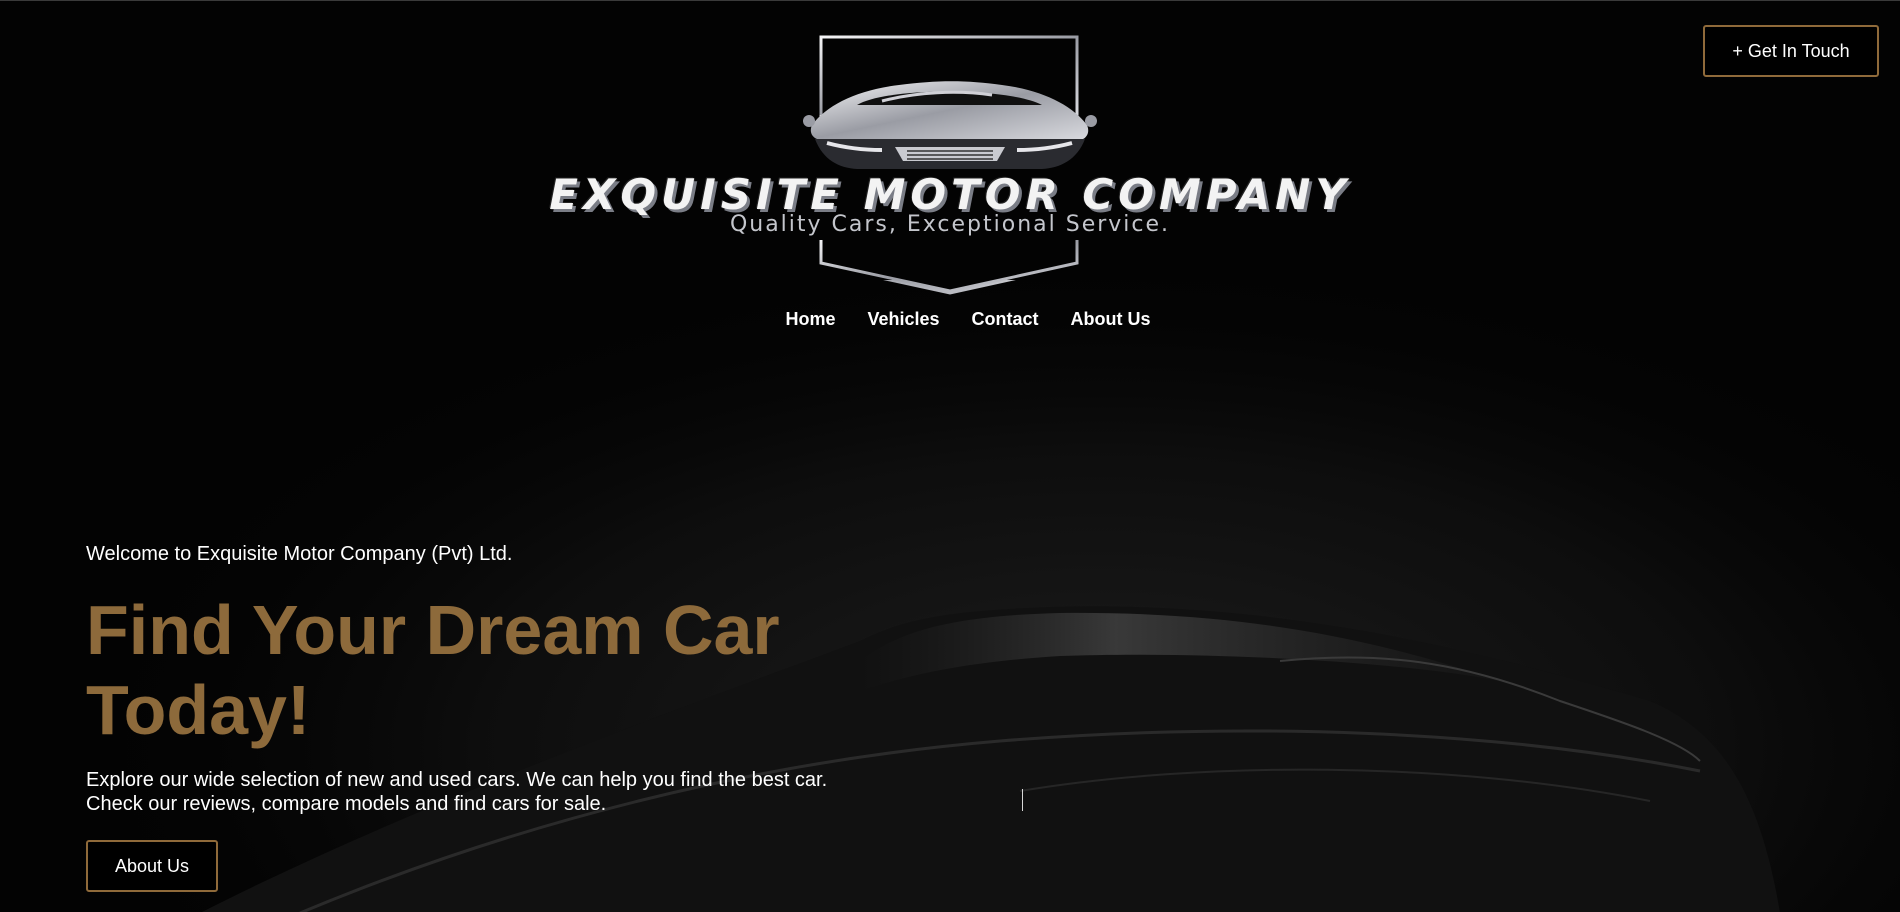  Describe the element at coordinates (950, 224) in the screenshot. I see `logo-tagline: Quality Cars, Exceptional Service.` at that location.